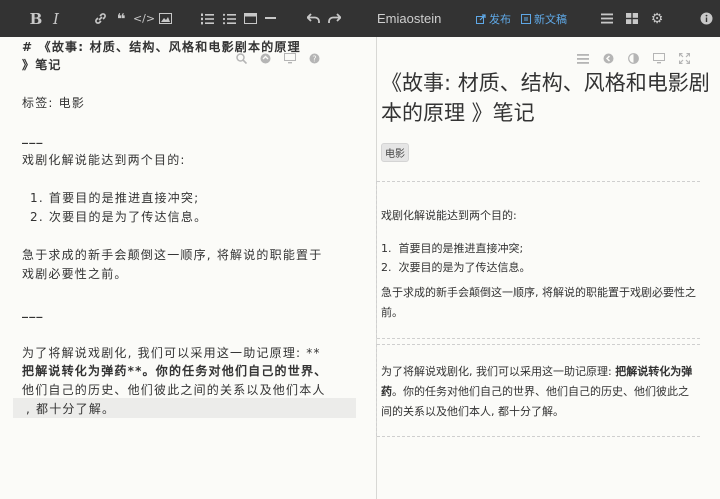  I want to click on editor-line: 他们自己的历史、他们彼此之间的关系以及他们本人, so click(174, 390).